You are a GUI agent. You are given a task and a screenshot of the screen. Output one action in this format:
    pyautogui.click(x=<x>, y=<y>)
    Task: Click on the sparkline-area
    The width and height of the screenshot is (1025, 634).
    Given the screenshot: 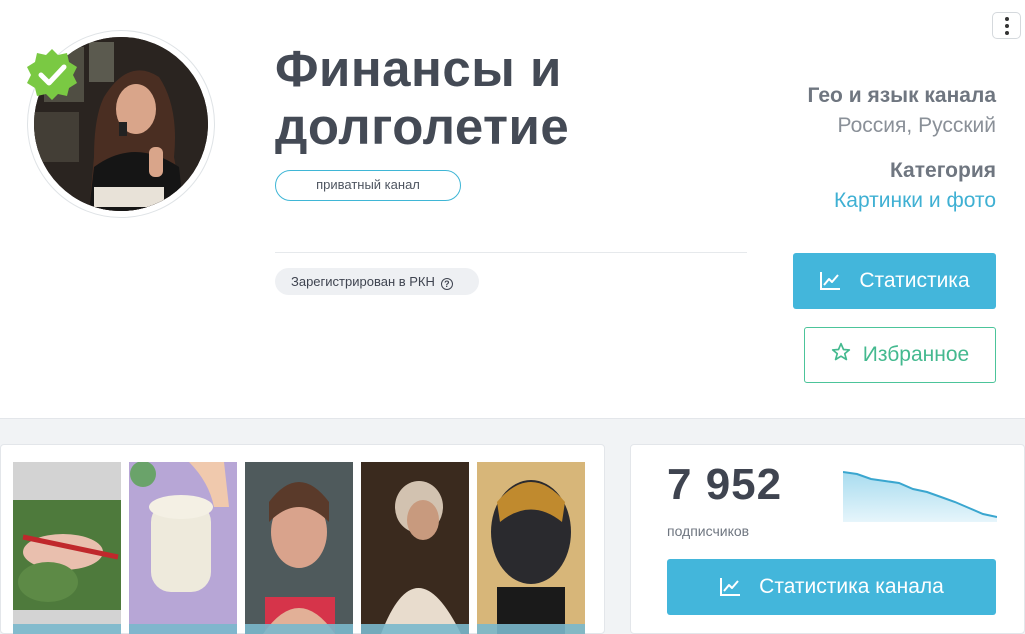 What is the action you would take?
    pyautogui.click(x=920, y=497)
    